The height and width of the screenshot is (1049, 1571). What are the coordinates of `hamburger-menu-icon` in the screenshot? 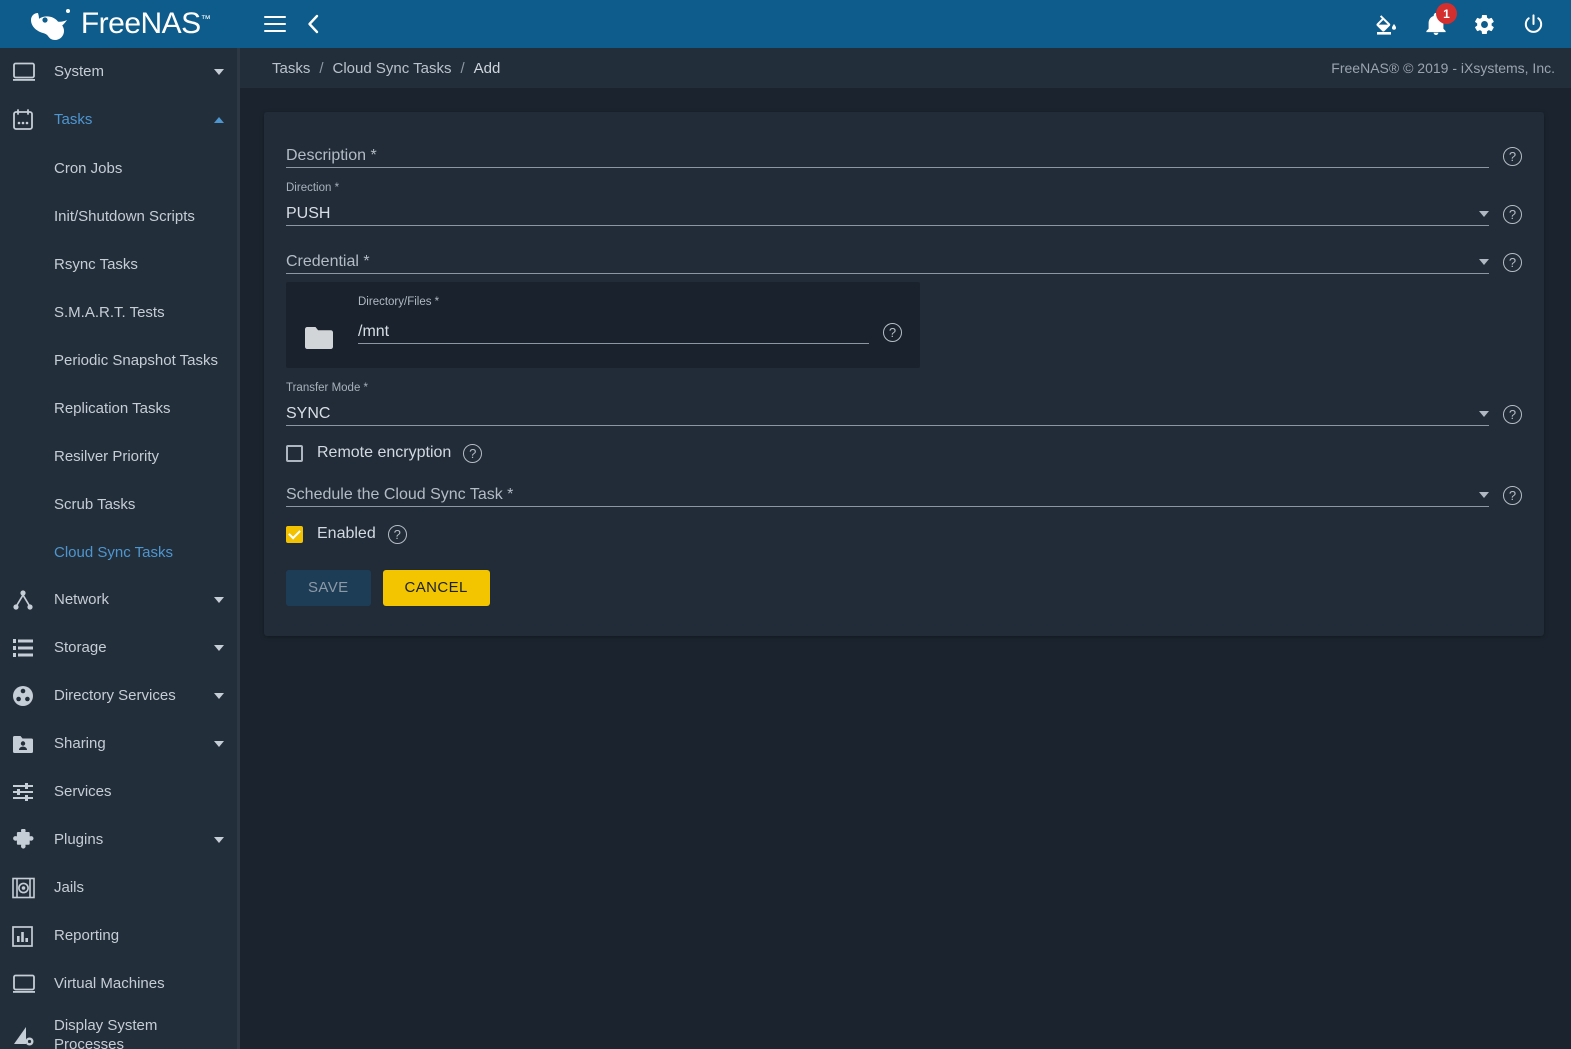 It's located at (275, 24).